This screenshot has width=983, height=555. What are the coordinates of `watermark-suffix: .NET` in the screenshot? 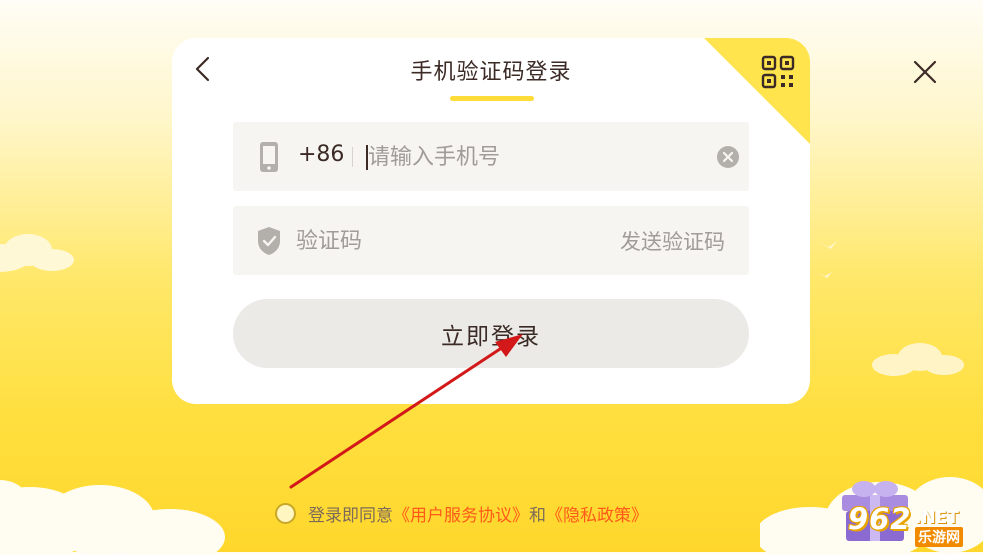 It's located at (937, 518).